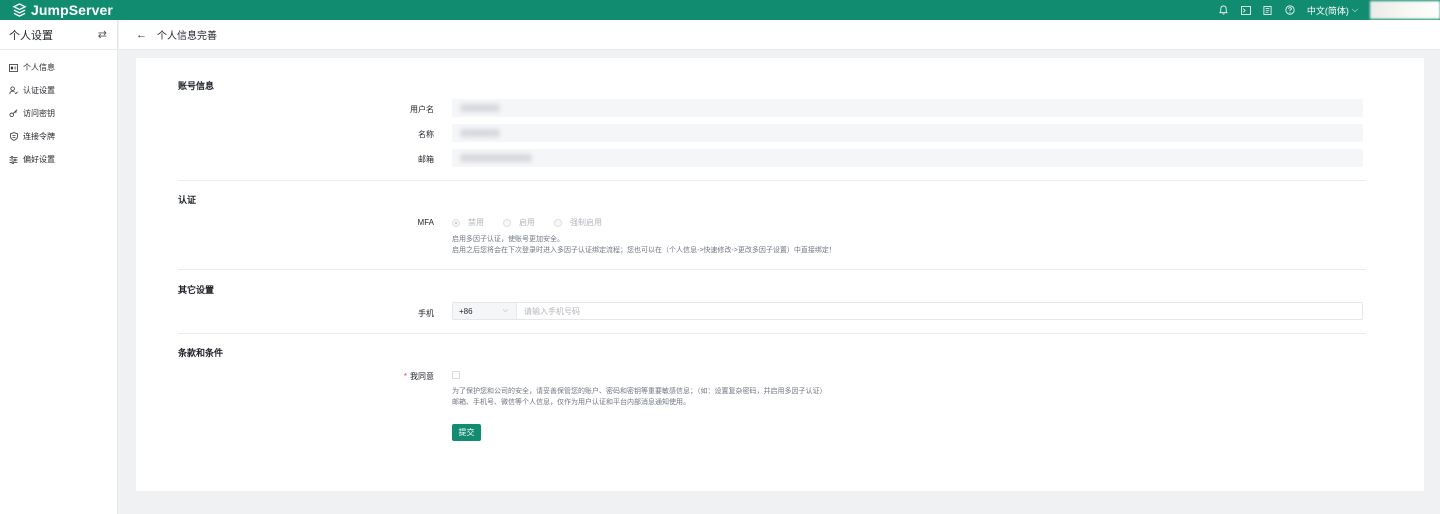  What do you see at coordinates (39, 136) in the screenshot?
I see `sidebar-item-label: 连接令牌` at bounding box center [39, 136].